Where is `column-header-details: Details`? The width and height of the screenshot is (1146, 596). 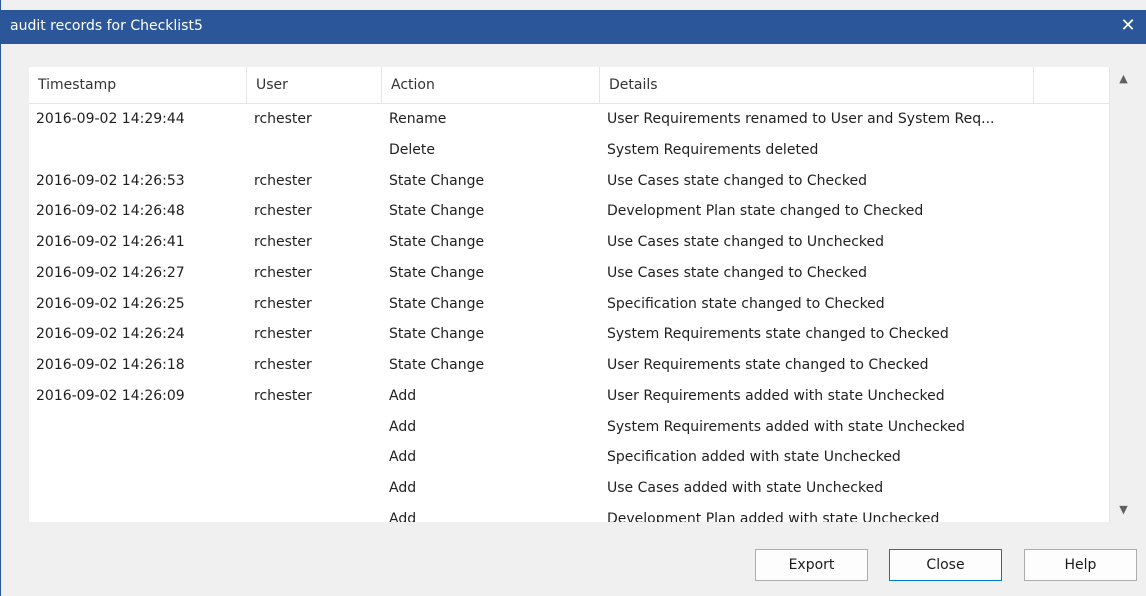
column-header-details: Details is located at coordinates (817, 85).